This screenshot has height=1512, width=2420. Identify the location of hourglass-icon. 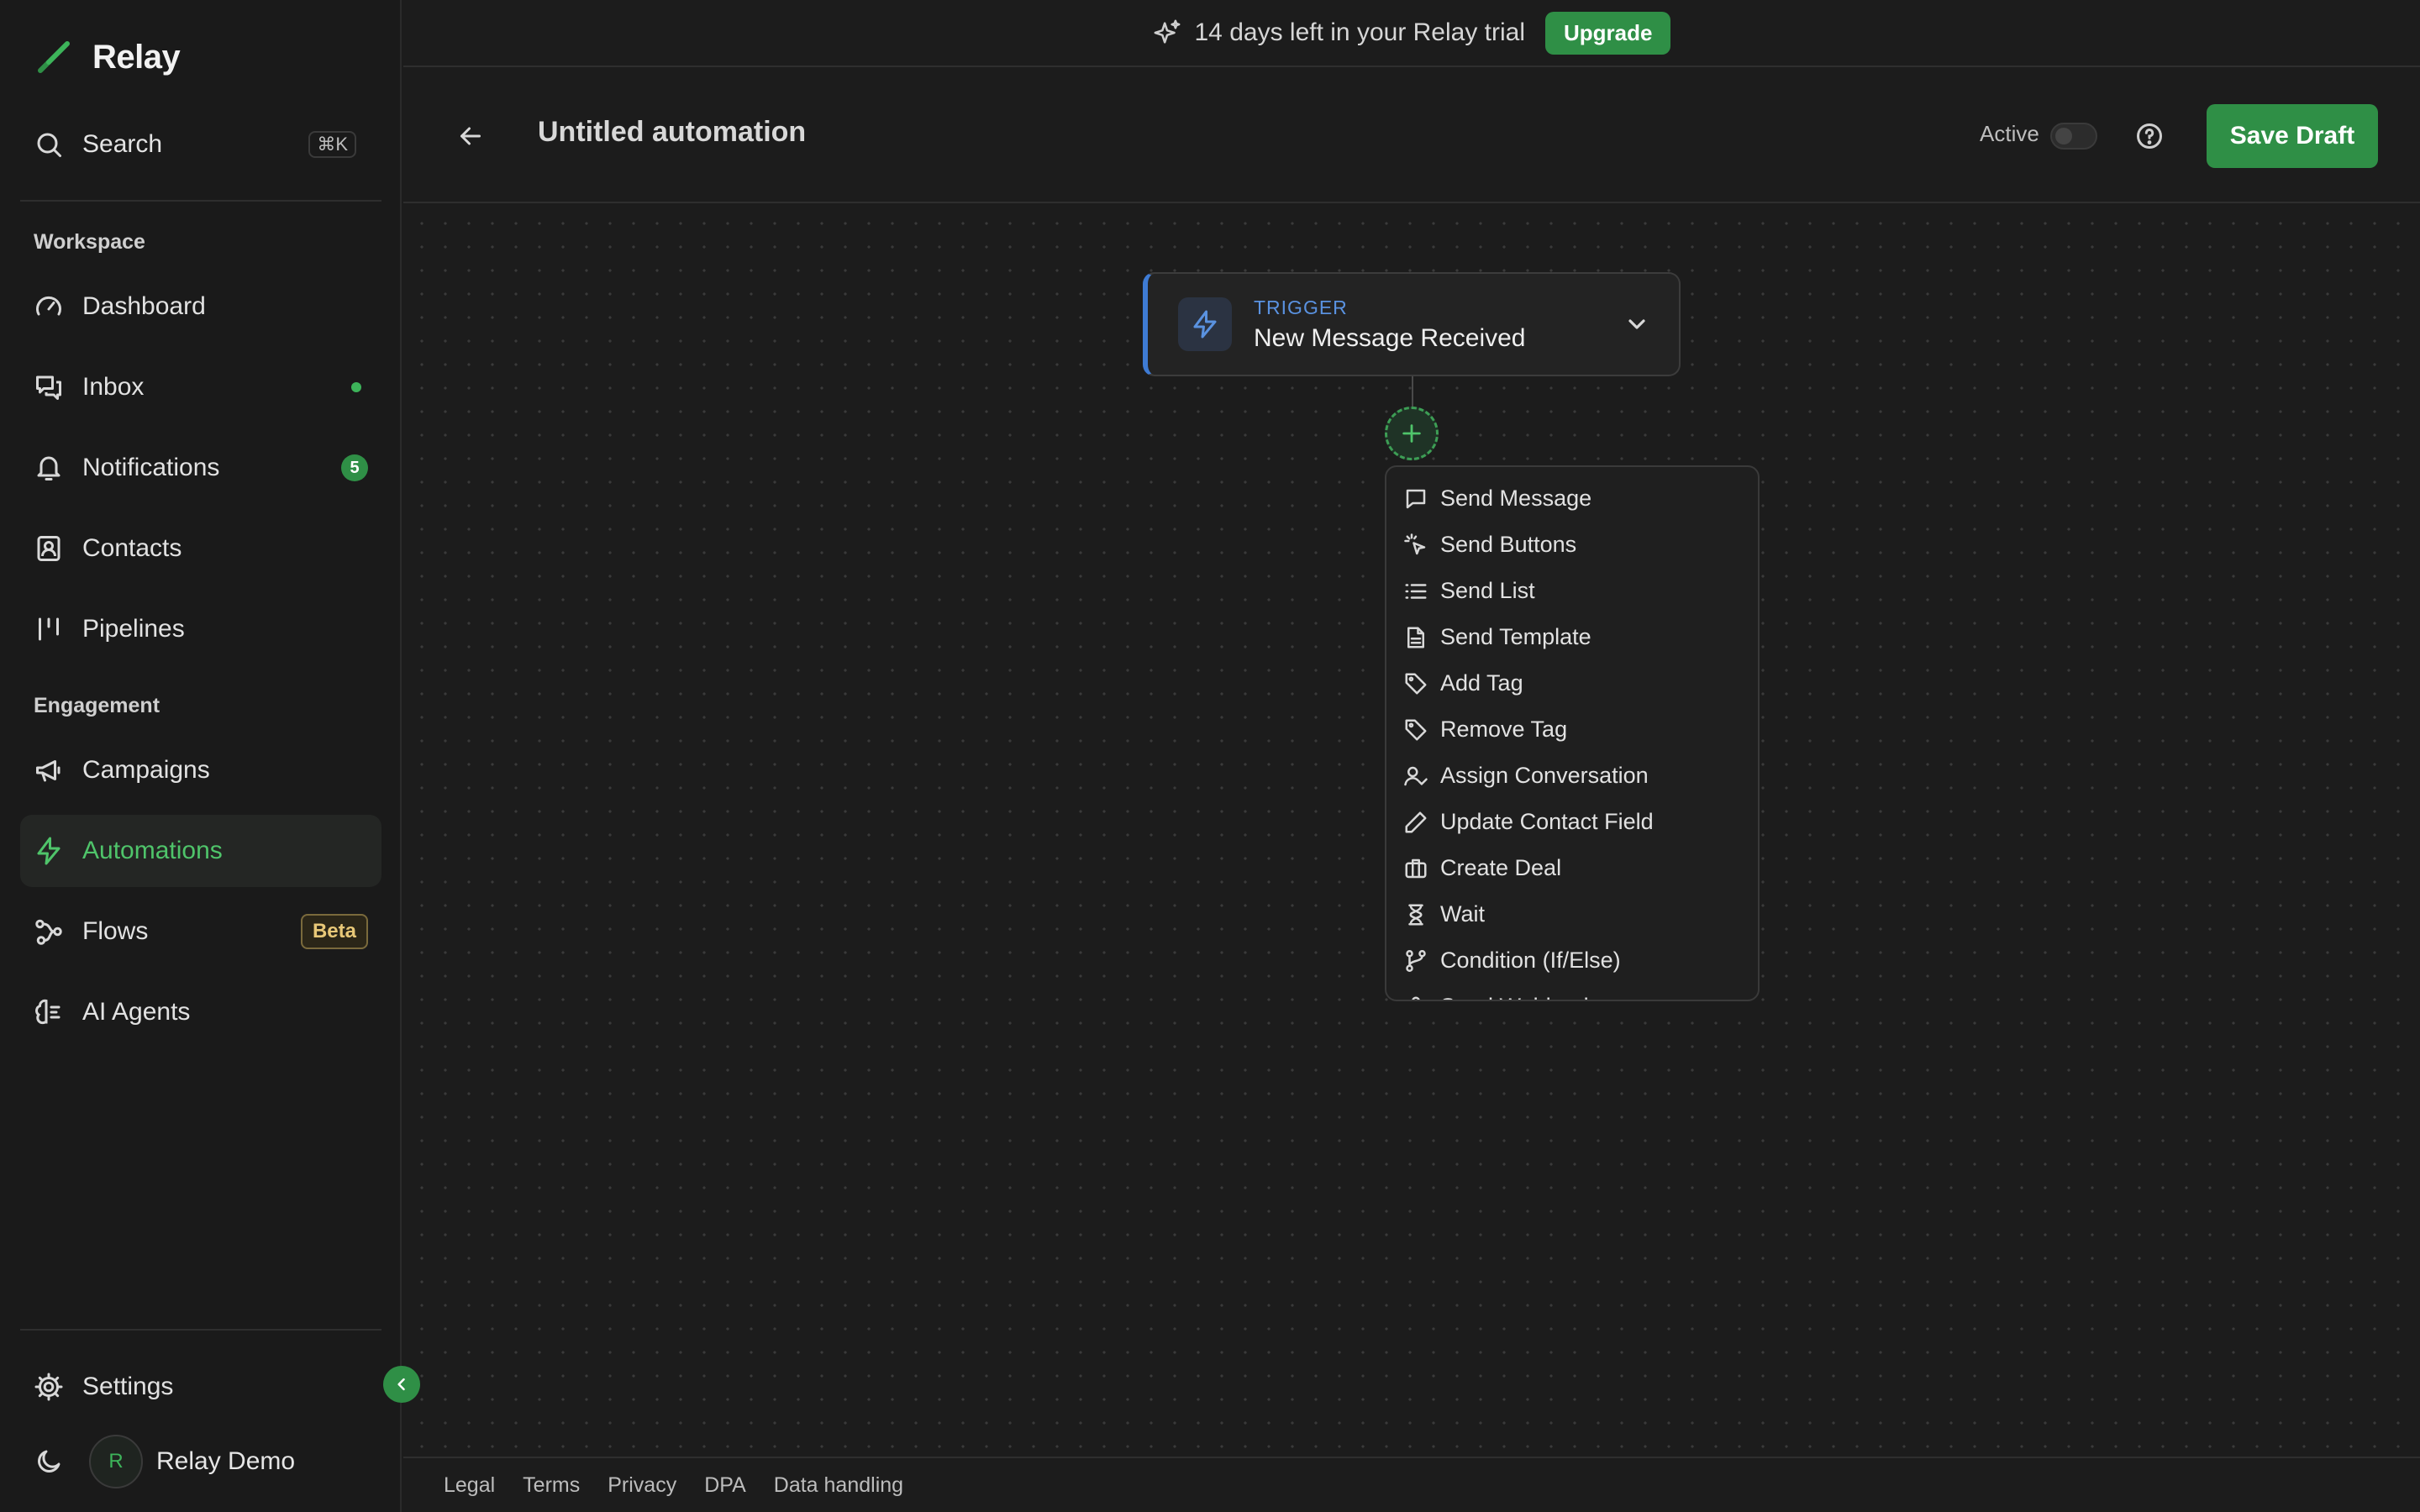
(1415, 914).